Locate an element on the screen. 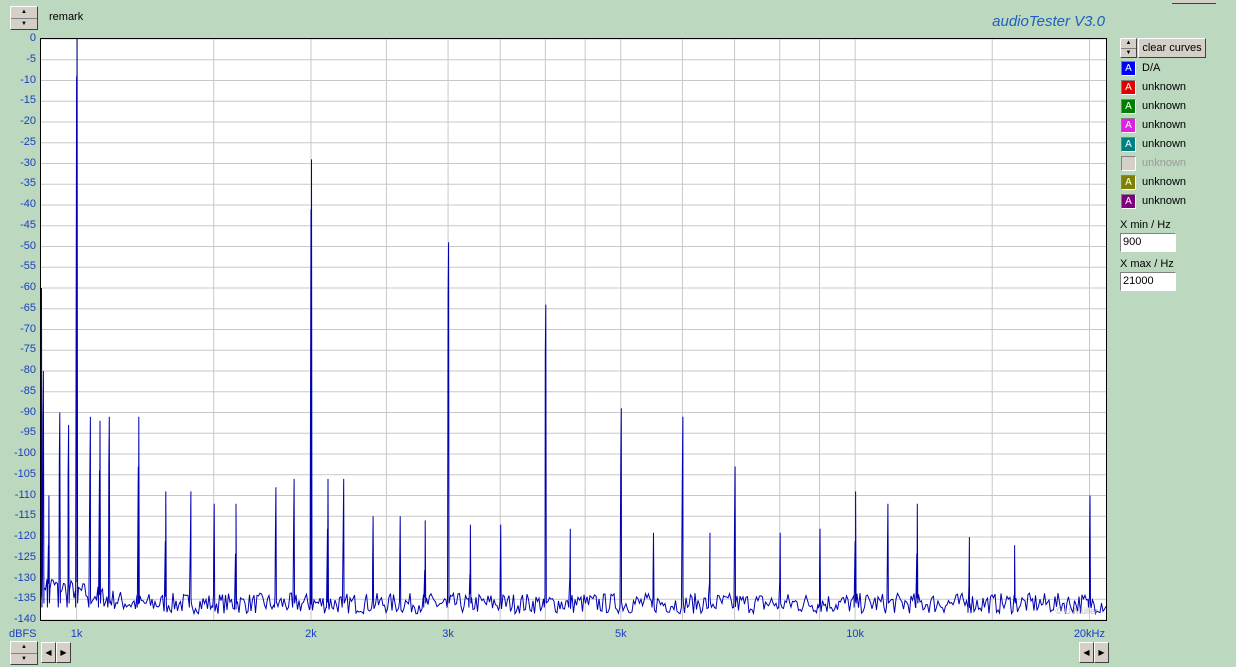 The width and height of the screenshot is (1236, 667). y-tick-label: -120 is located at coordinates (24, 536).